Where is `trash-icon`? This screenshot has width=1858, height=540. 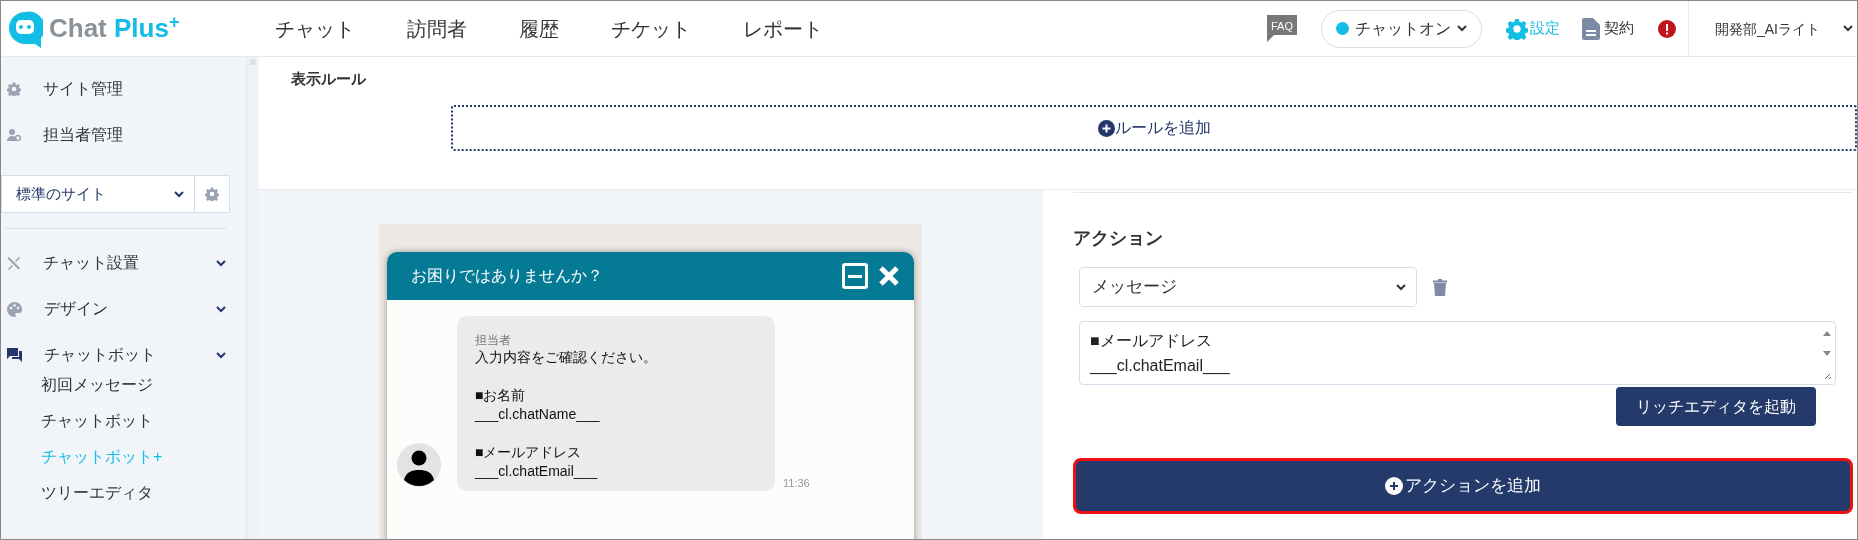 trash-icon is located at coordinates (1440, 287).